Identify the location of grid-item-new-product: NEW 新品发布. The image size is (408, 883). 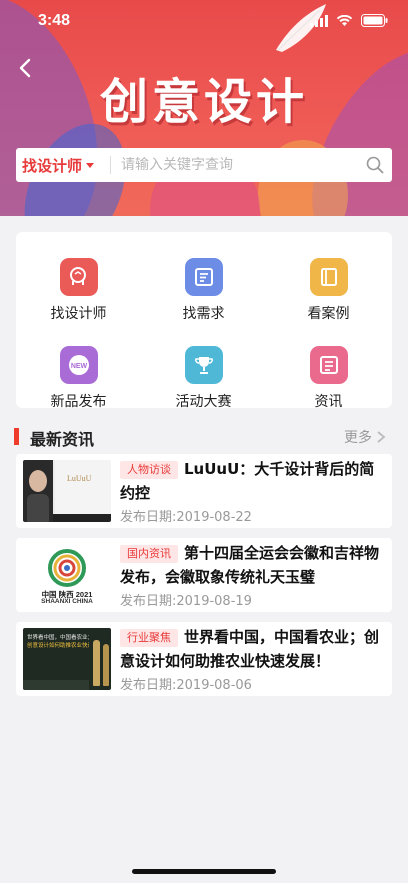
(78, 371).